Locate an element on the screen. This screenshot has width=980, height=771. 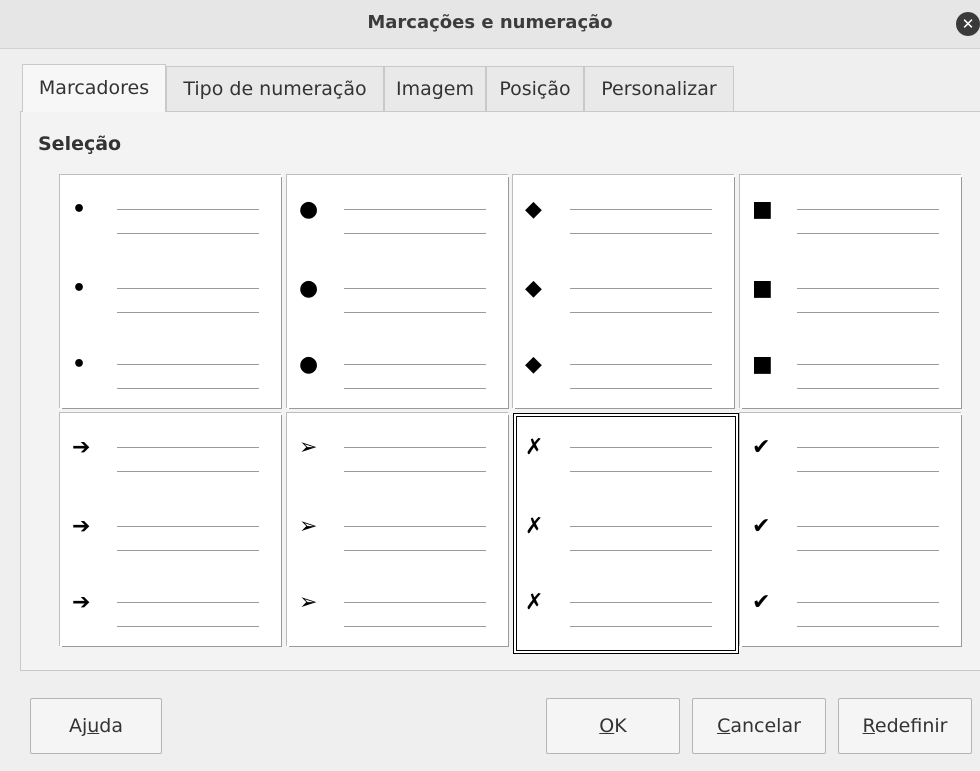
help-label-a: Aj is located at coordinates (78, 726).